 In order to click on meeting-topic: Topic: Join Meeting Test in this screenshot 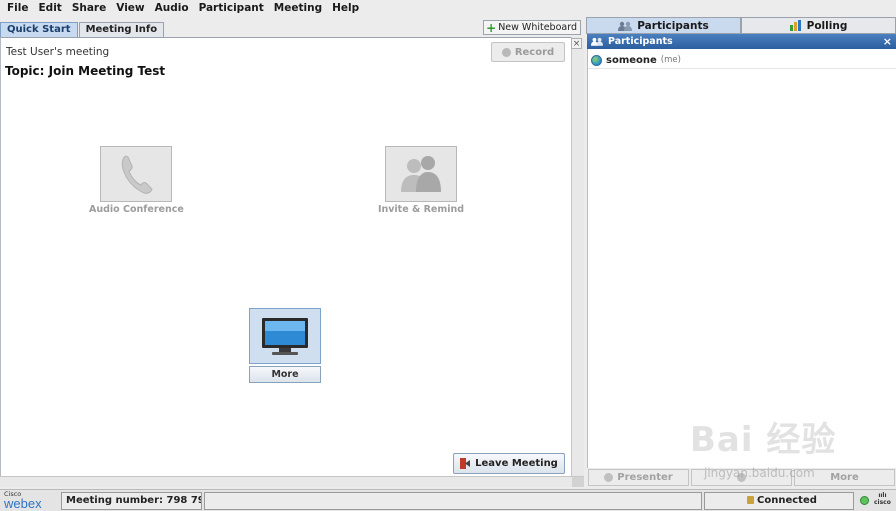, I will do `click(85, 71)`.